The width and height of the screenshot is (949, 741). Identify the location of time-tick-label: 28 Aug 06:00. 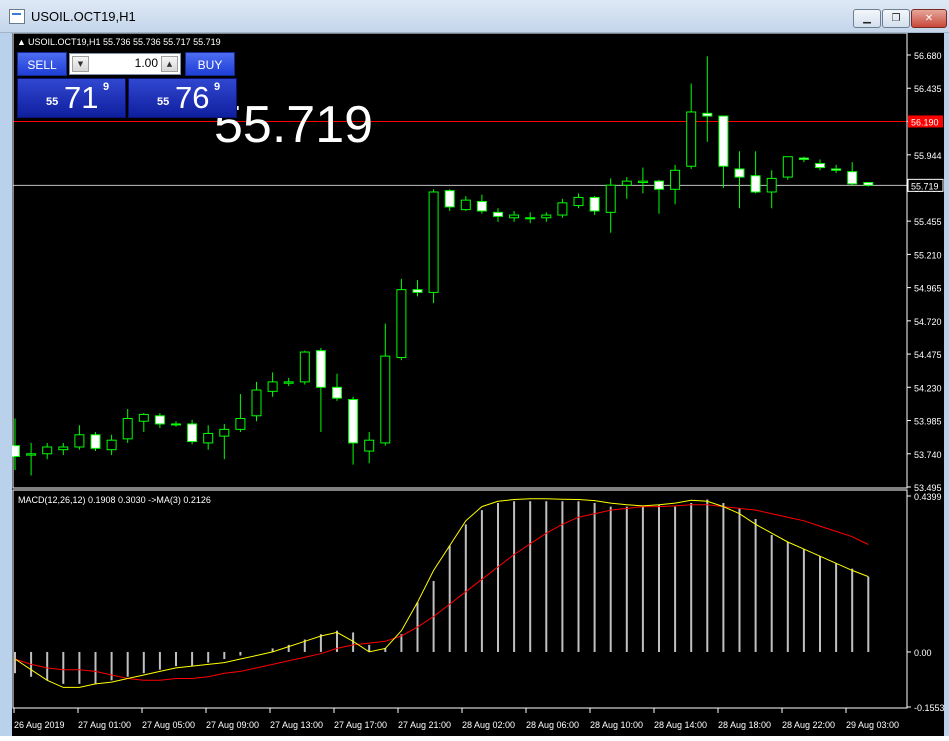
(552, 725).